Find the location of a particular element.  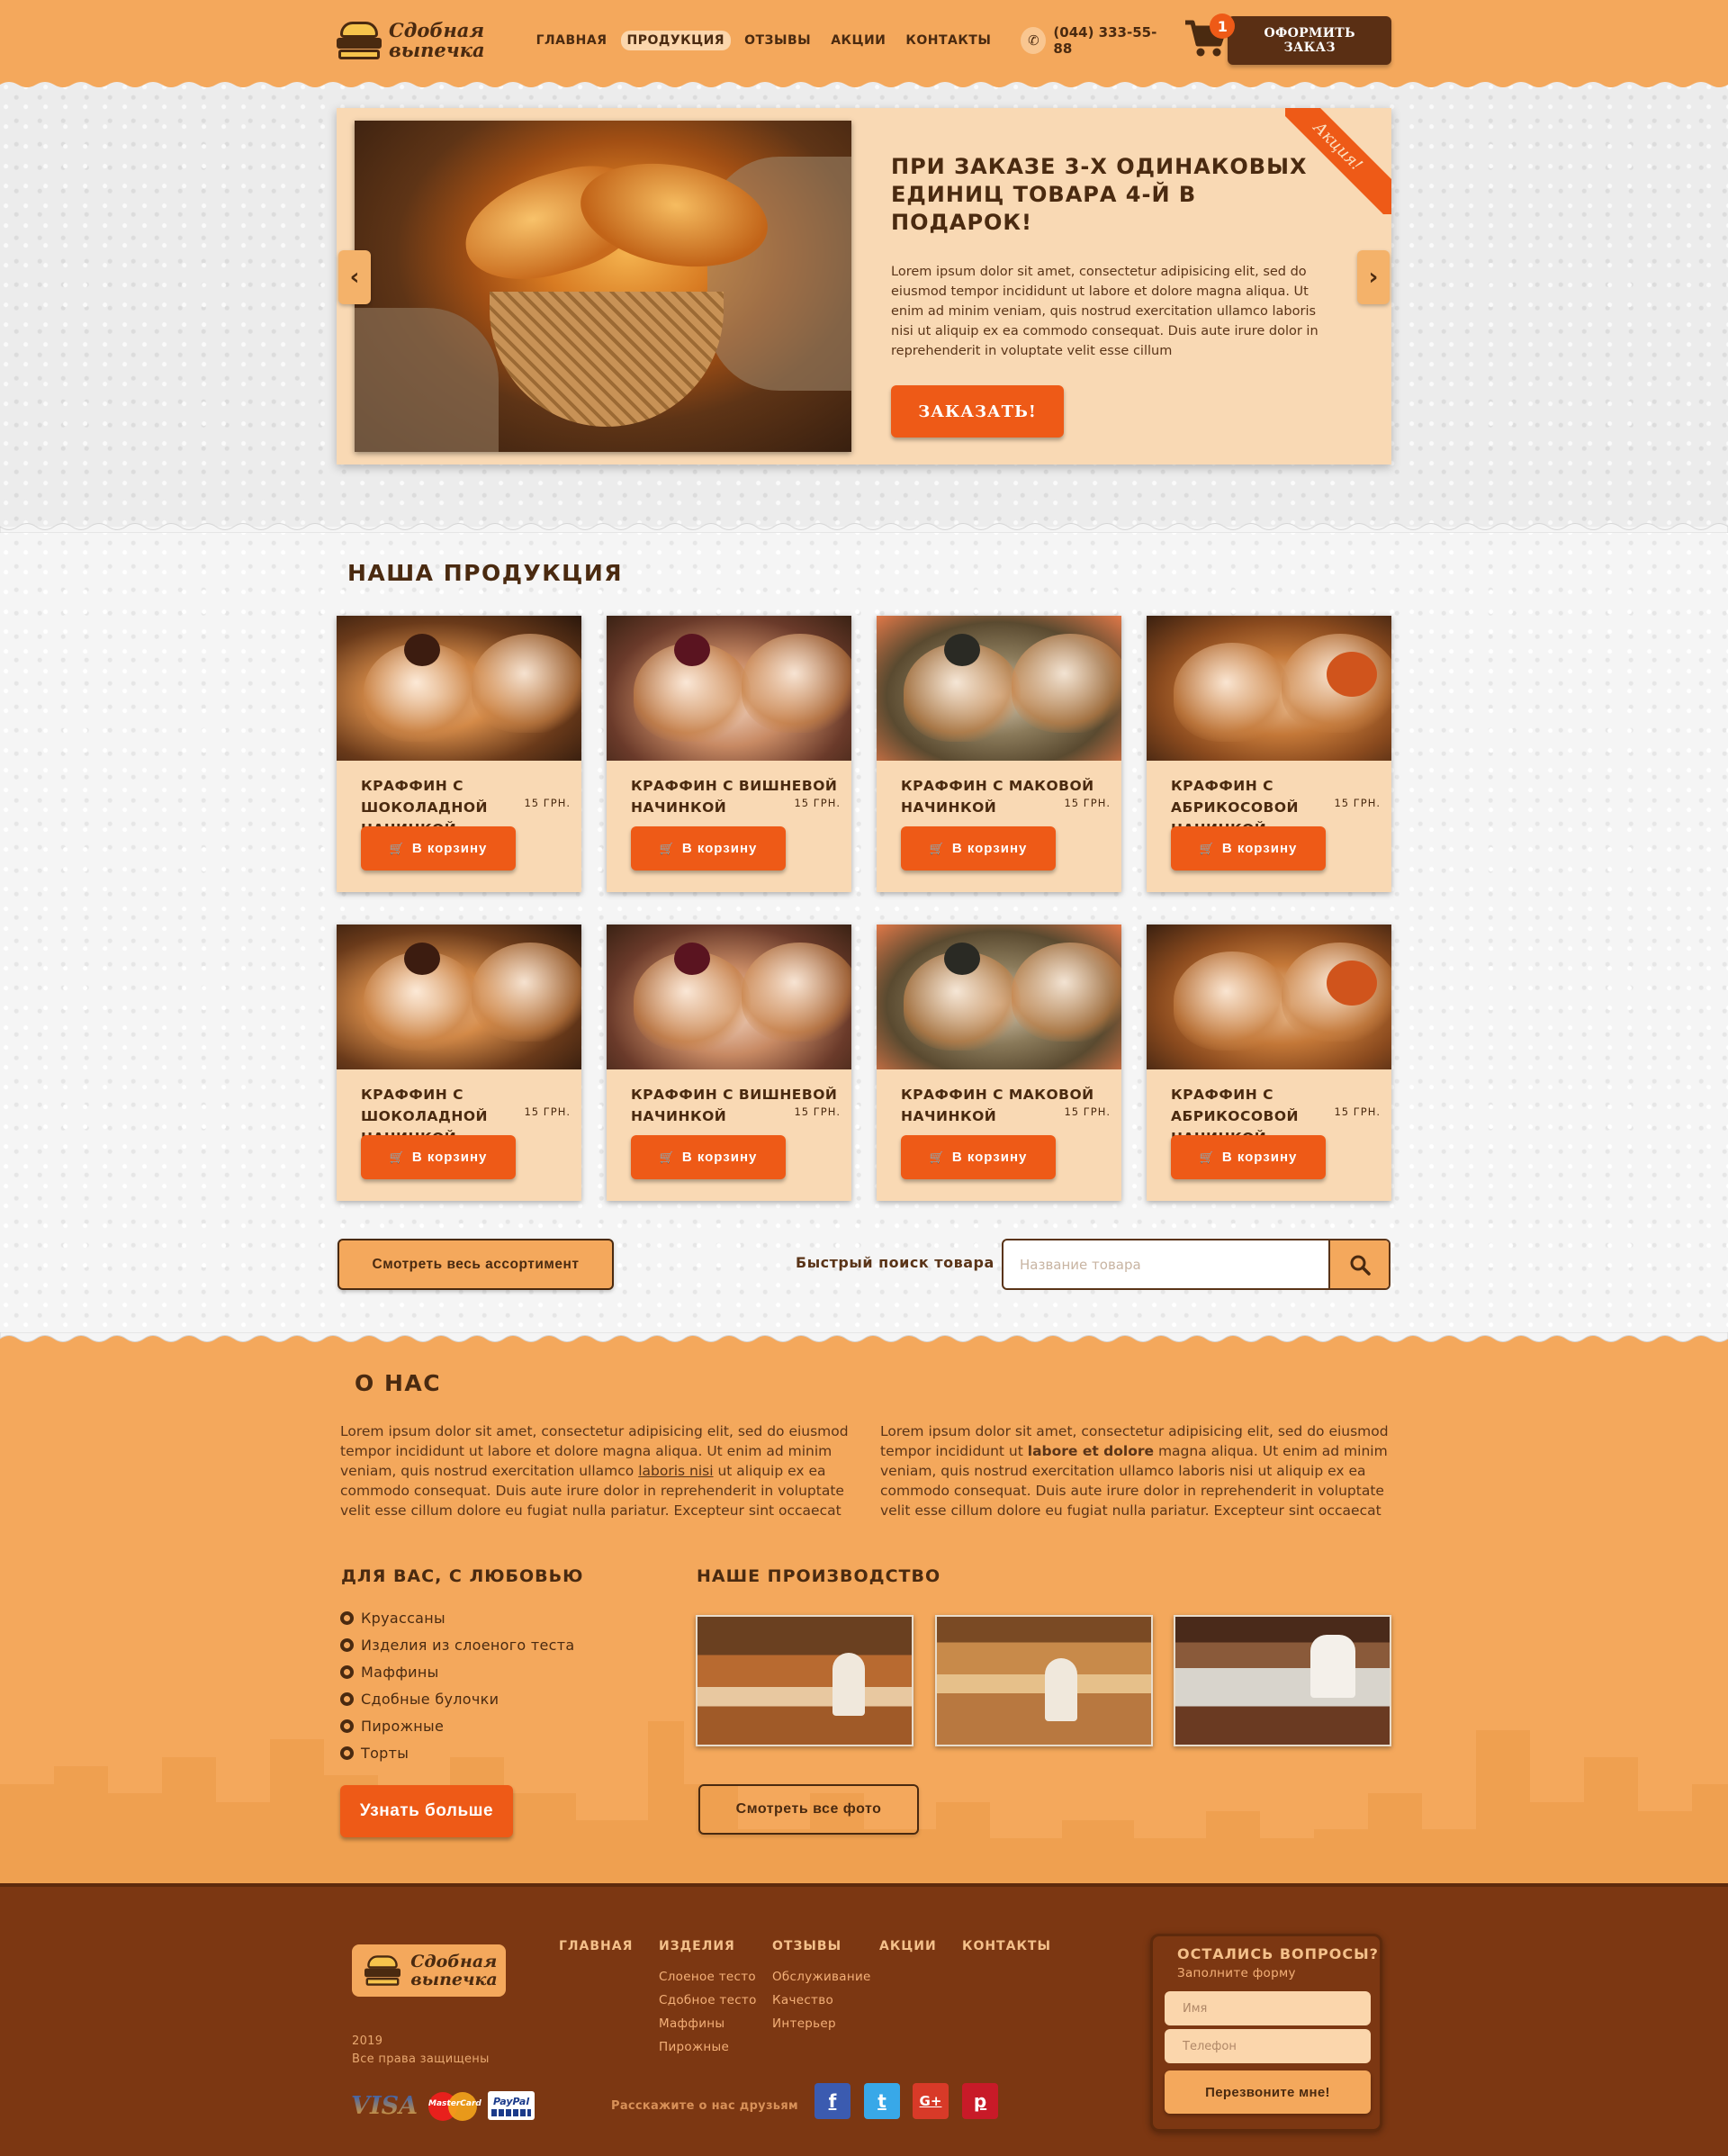

view-all-products-button: Смотреть весь ассортимент is located at coordinates (476, 1264).